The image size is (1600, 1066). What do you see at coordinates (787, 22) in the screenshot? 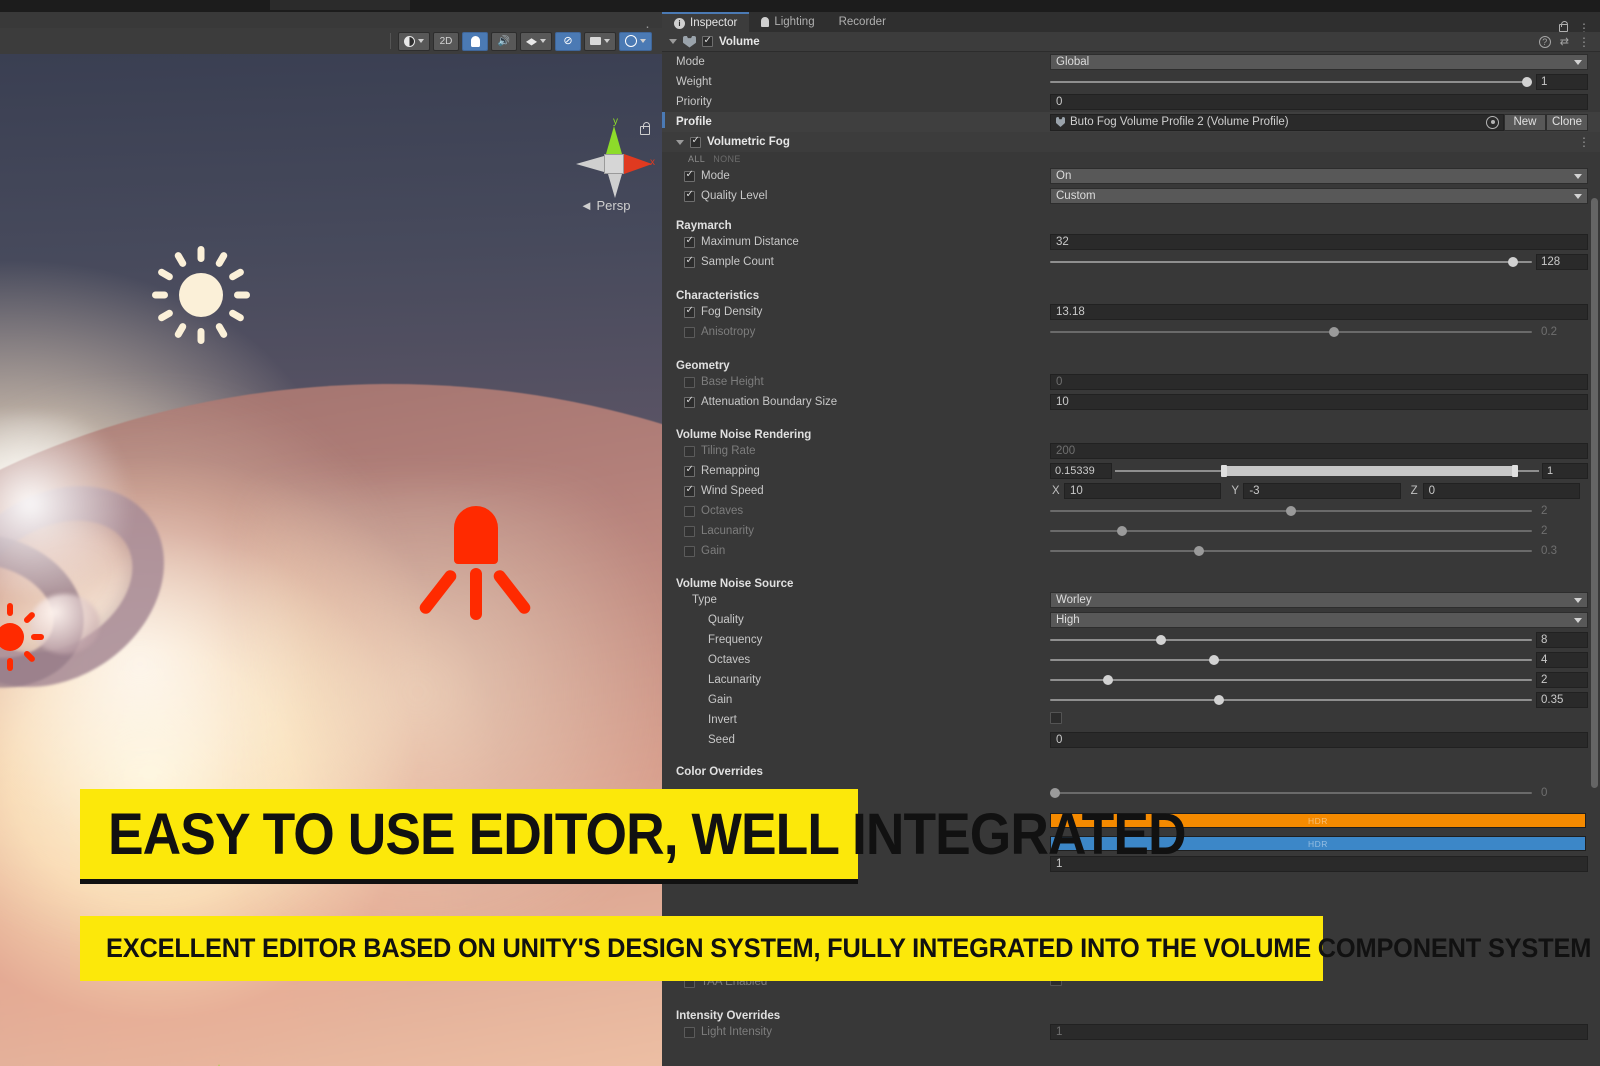
I see `tab-lighting: Lighting` at bounding box center [787, 22].